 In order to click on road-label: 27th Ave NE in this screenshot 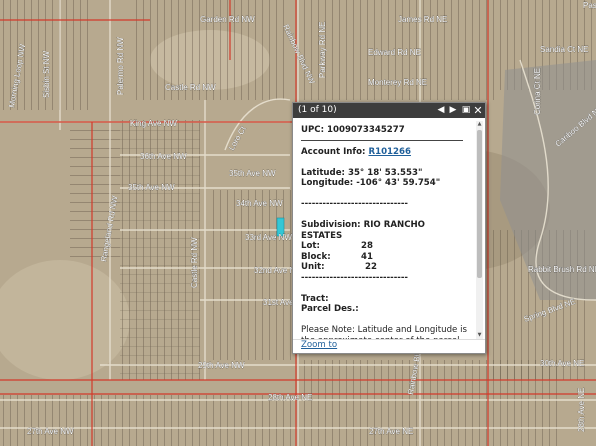, I will do `click(391, 431)`.